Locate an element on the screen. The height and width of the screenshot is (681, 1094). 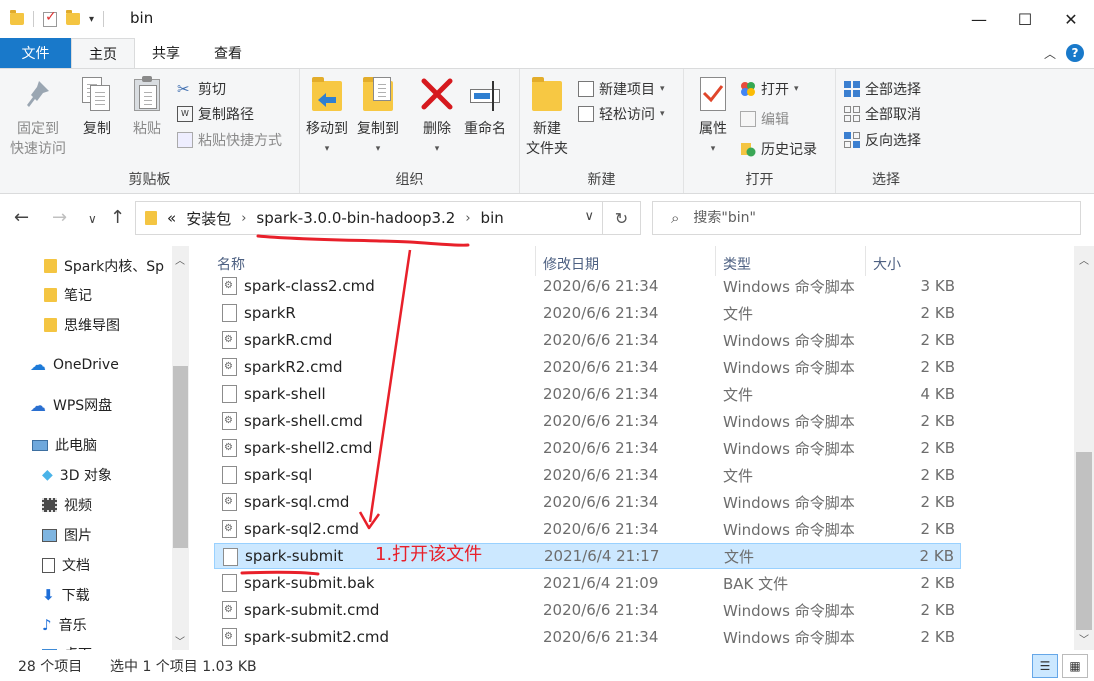
history-button: 历史记录 is located at coordinates (778, 149).